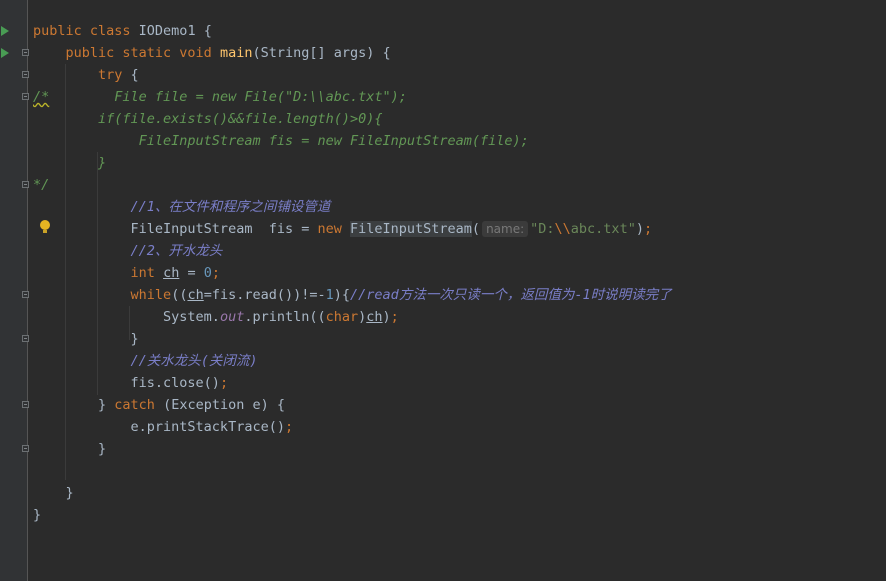  I want to click on code-line: /* File file = new File("D:\\abc.txt");, so click(220, 97).